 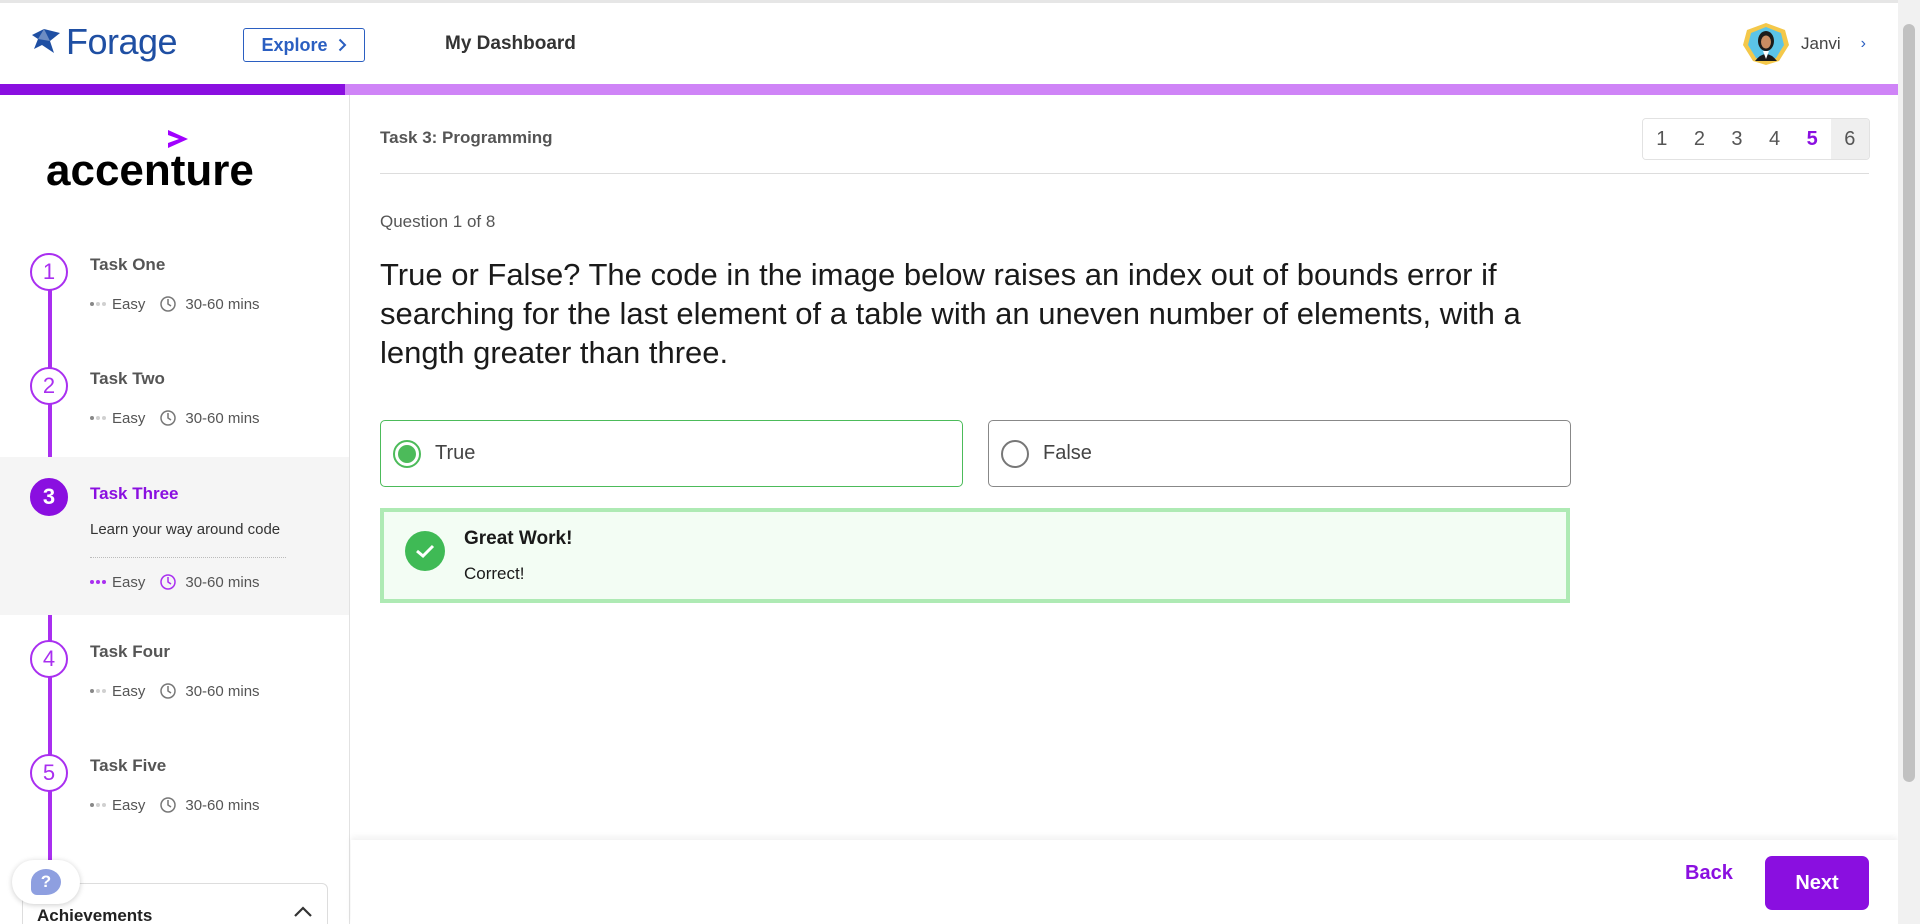 What do you see at coordinates (1124, 173) in the screenshot?
I see `heading-divider` at bounding box center [1124, 173].